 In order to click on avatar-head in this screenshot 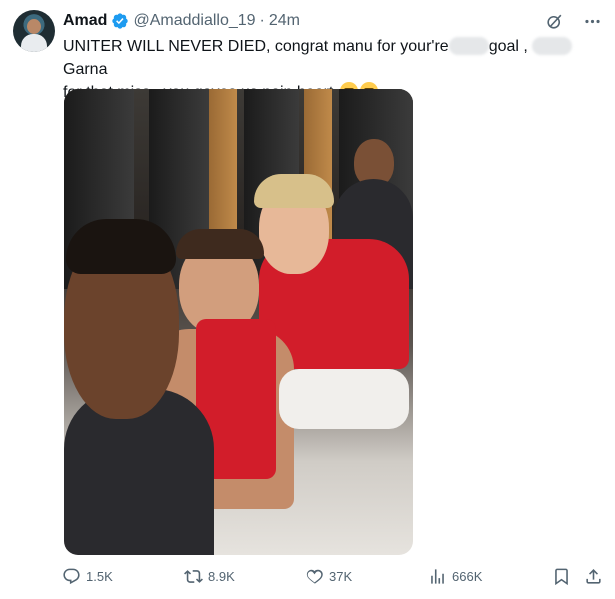, I will do `click(34, 26)`.